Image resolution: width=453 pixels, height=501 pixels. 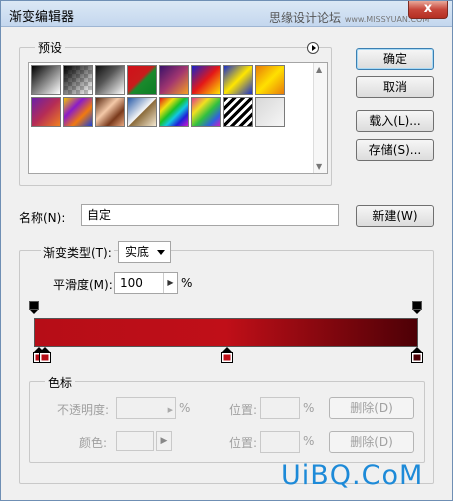 I want to click on preset-swatch-blue-yellow-blue, so click(x=238, y=80).